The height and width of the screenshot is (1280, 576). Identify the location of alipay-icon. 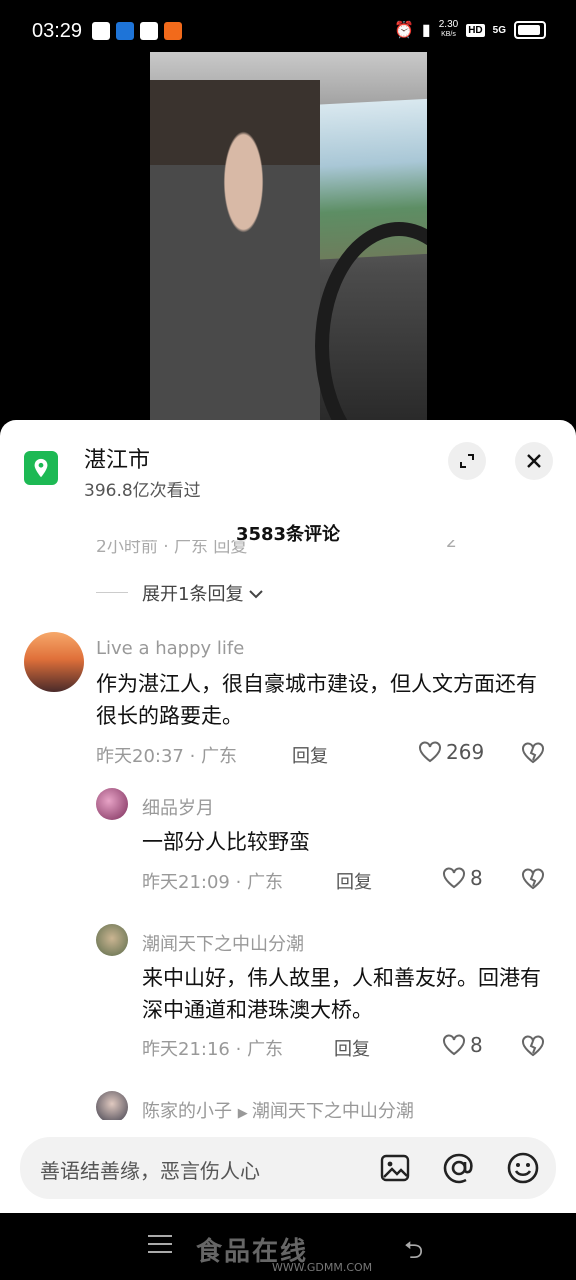
(125, 31).